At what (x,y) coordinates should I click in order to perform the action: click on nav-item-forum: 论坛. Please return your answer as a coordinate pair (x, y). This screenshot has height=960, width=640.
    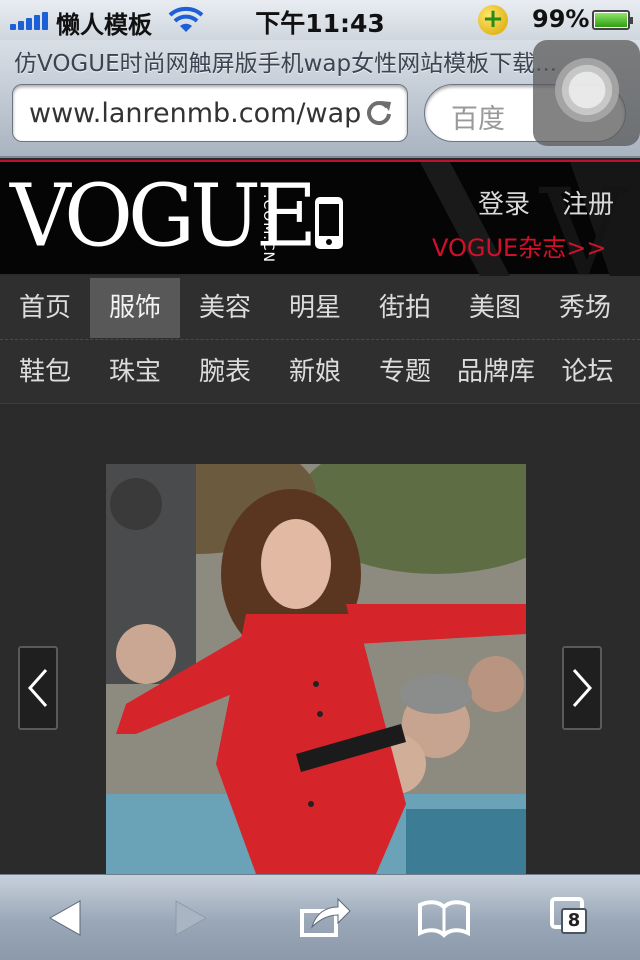
    Looking at the image, I should click on (587, 372).